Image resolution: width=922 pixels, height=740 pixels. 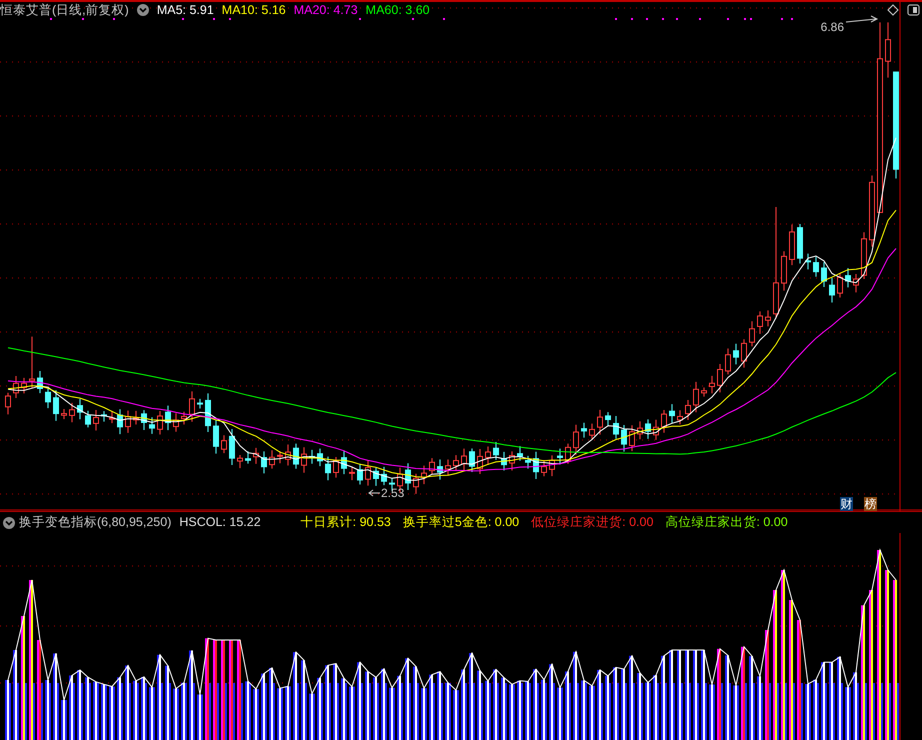 I want to click on moving-average-value: MA20: 4.73, so click(x=326, y=10).